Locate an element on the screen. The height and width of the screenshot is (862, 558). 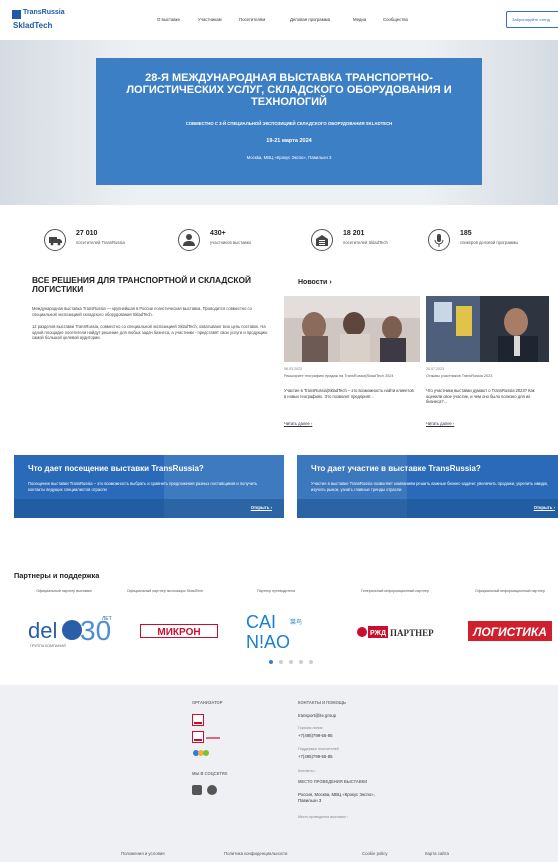
mikron-logo-text: МИКРОН is located at coordinates (178, 632).